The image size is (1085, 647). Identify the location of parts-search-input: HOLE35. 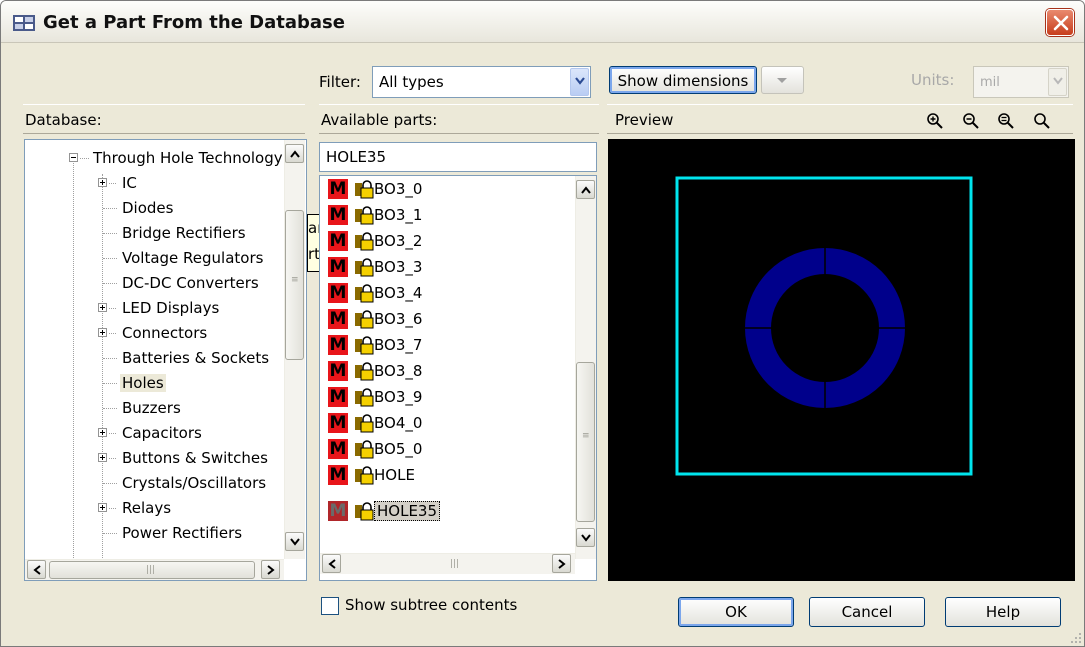
(458, 157).